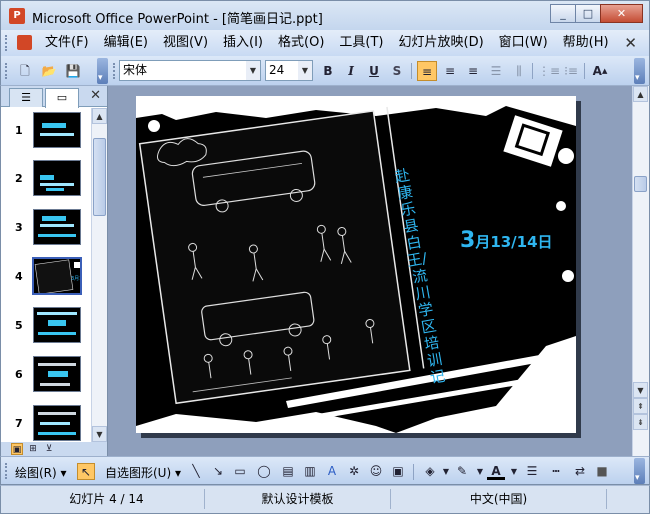 This screenshot has width=650, height=514. I want to click on menu-tools: 工具(T), so click(361, 43).